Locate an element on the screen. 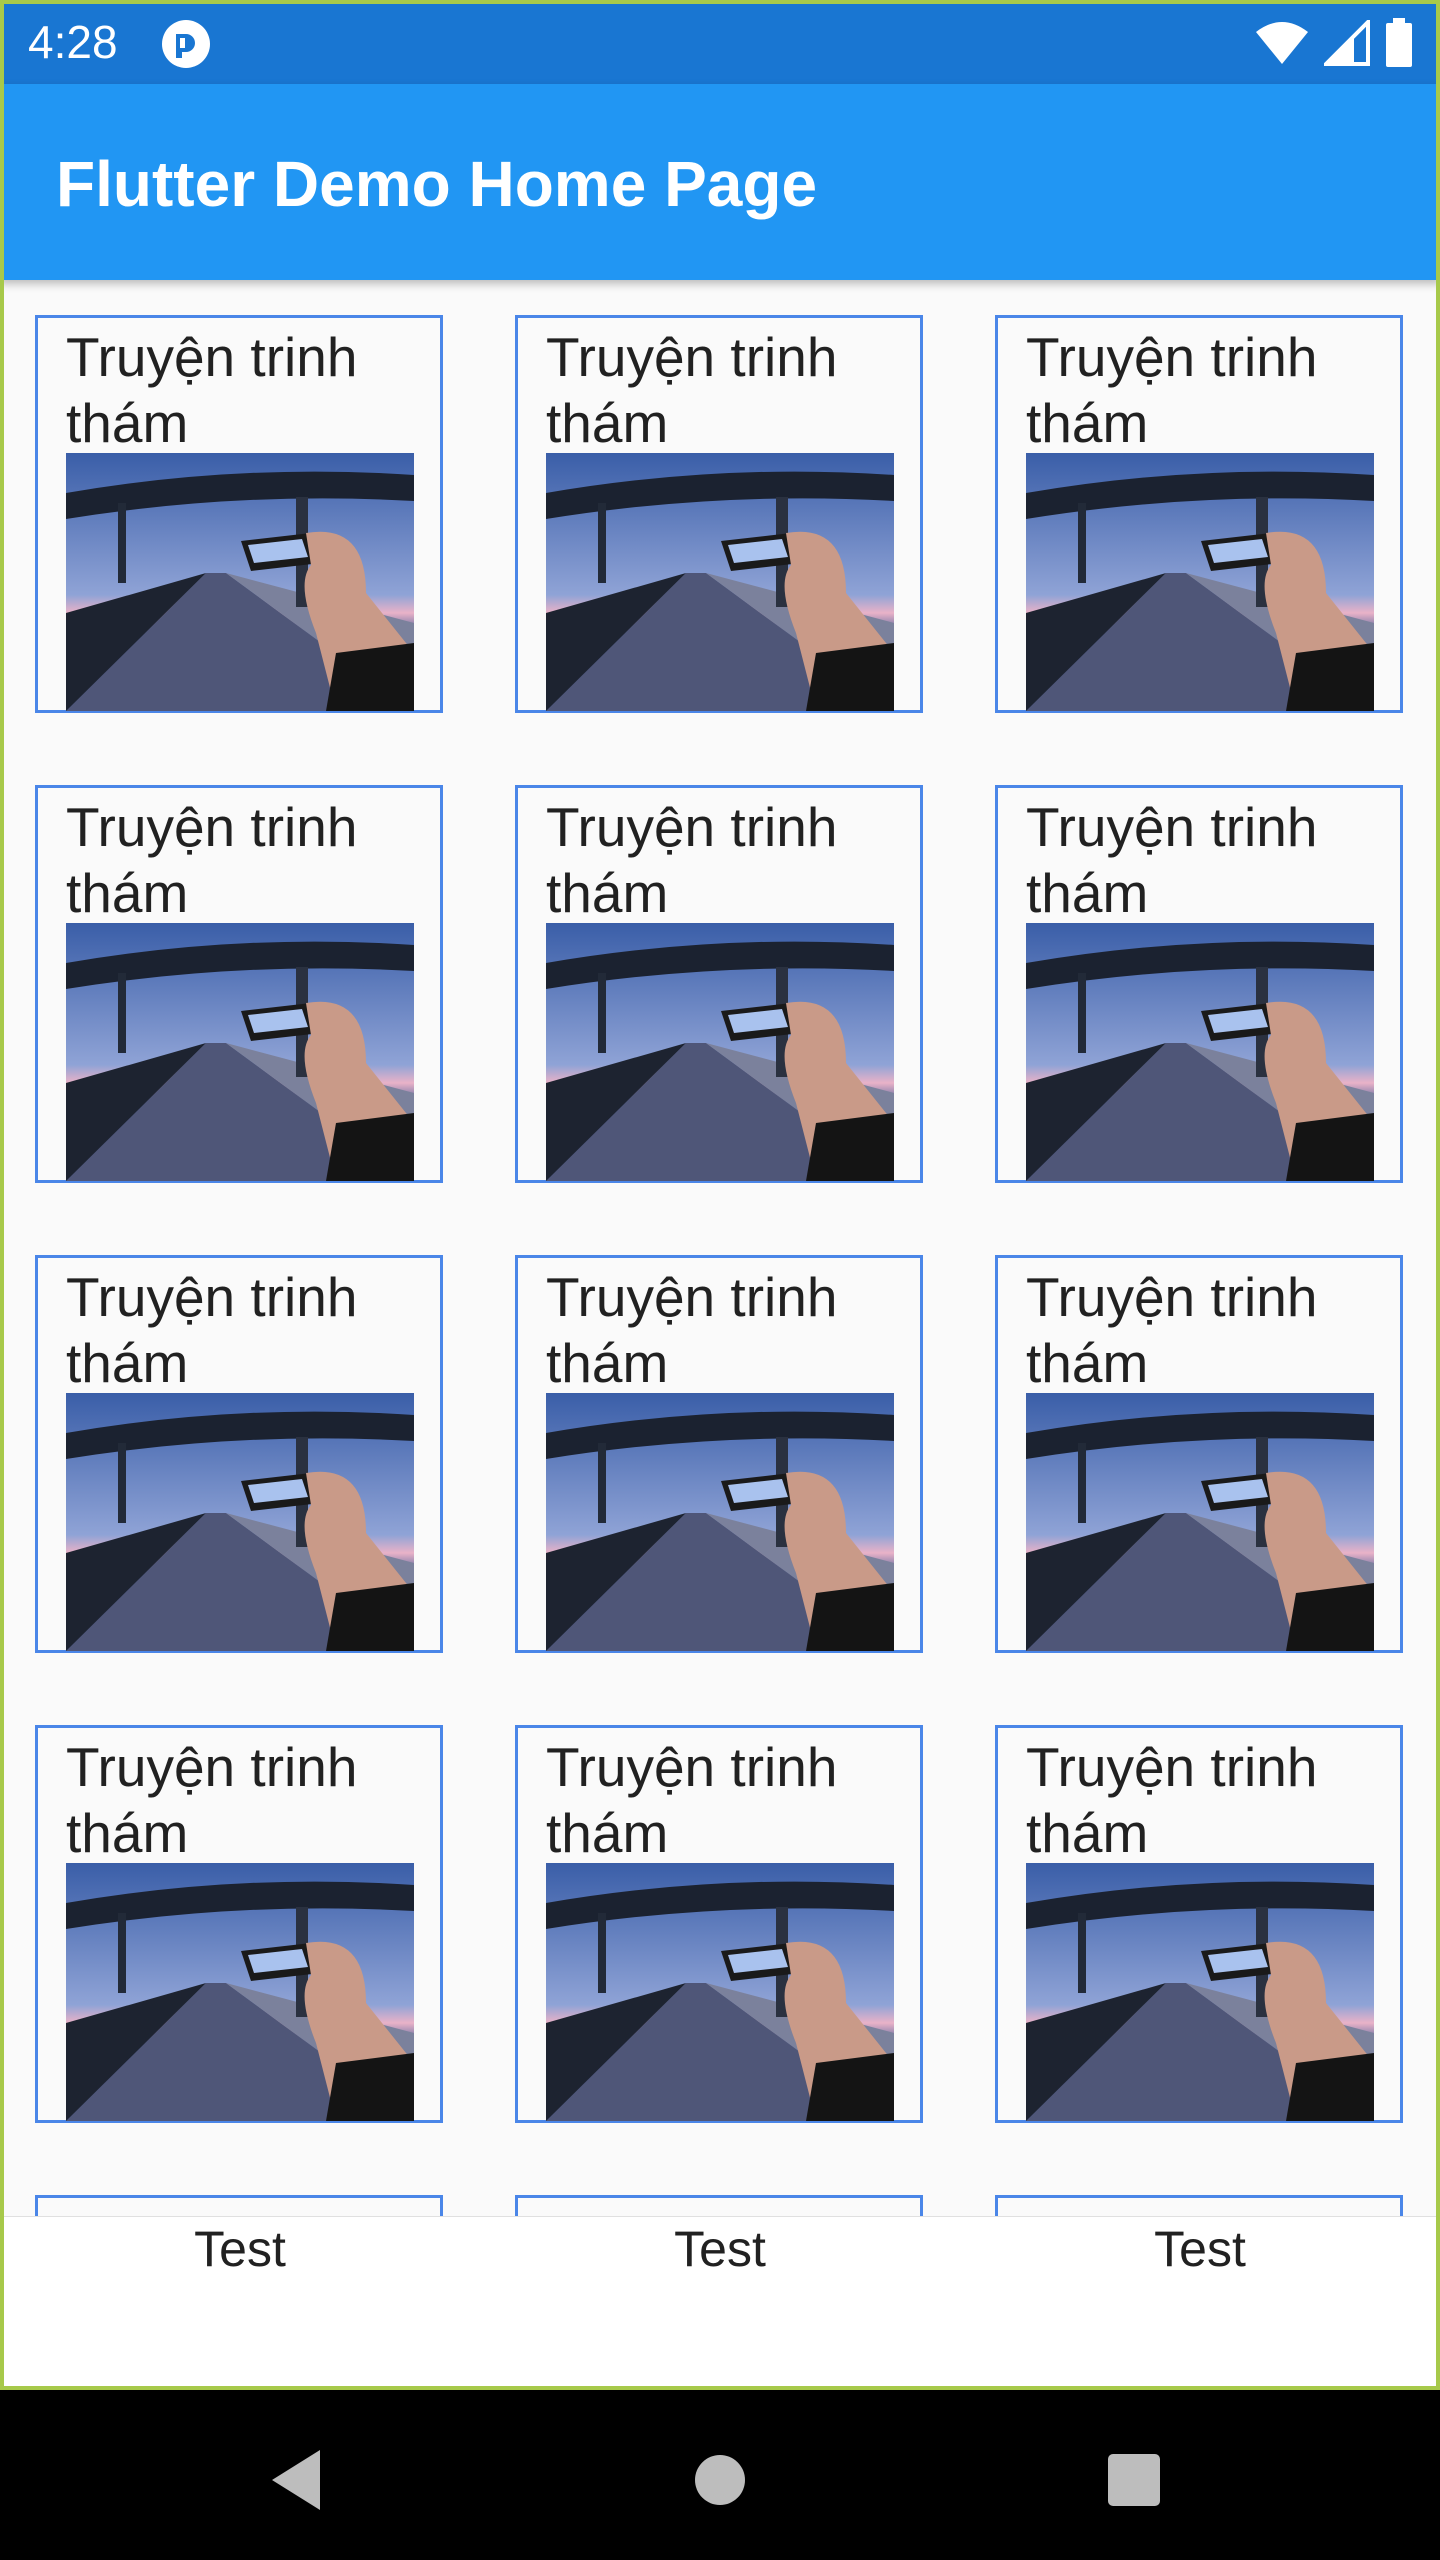  wifi-icon is located at coordinates (1282, 43).